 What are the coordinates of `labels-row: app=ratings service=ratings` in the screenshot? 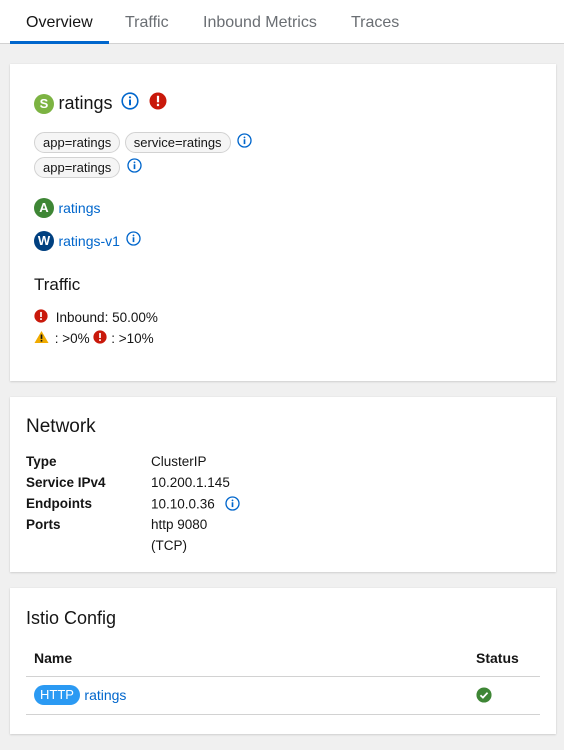 It's located at (143, 142).